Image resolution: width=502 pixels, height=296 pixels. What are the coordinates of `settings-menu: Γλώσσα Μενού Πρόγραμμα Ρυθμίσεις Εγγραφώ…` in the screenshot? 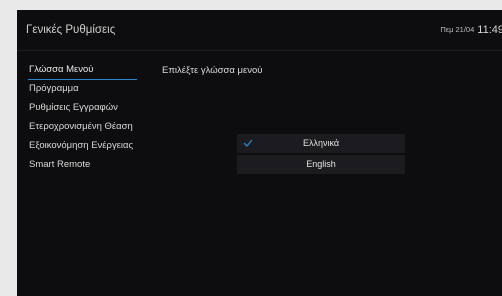 It's located at (88, 118).